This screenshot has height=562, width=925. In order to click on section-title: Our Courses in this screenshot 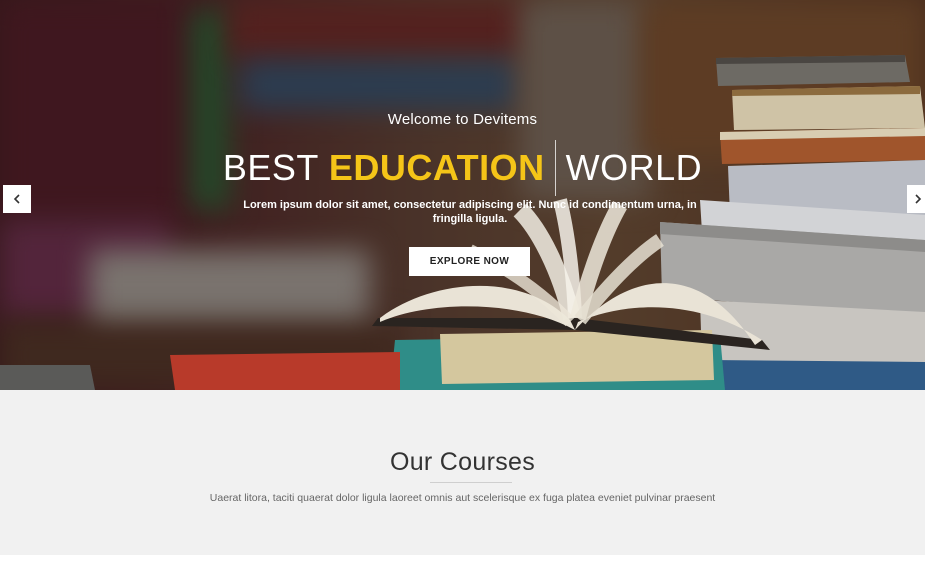, I will do `click(462, 462)`.